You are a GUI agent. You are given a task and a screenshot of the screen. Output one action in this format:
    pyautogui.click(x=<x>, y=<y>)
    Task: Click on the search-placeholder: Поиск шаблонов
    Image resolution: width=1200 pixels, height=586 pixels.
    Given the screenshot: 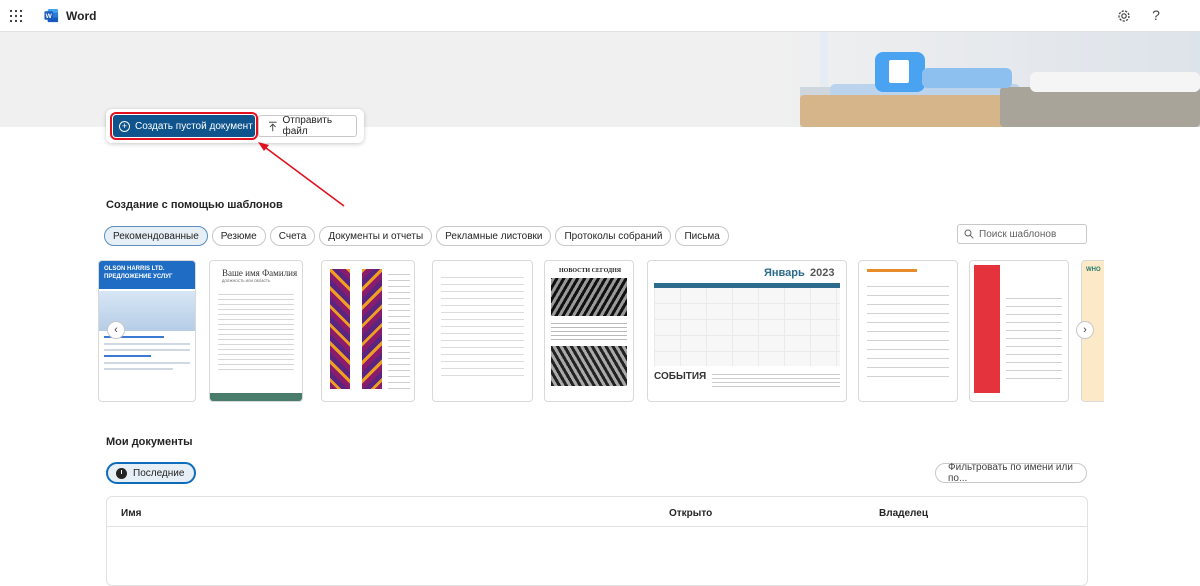 What is the action you would take?
    pyautogui.click(x=1018, y=234)
    